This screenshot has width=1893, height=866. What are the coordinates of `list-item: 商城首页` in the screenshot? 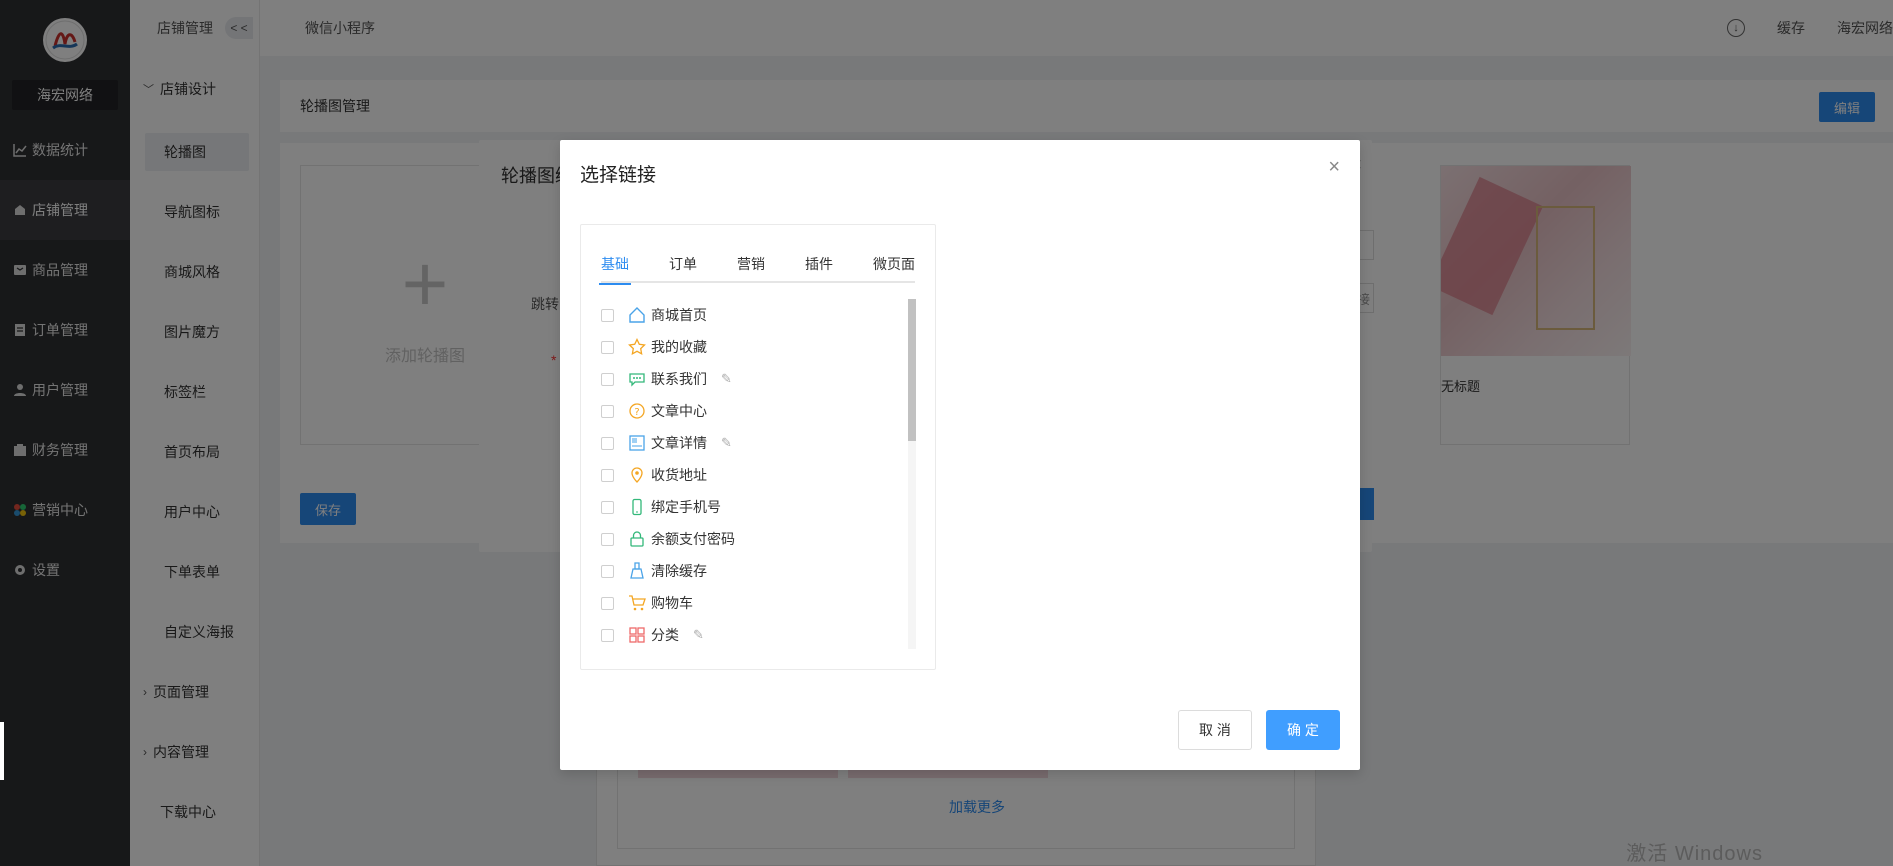 It's located at (751, 315).